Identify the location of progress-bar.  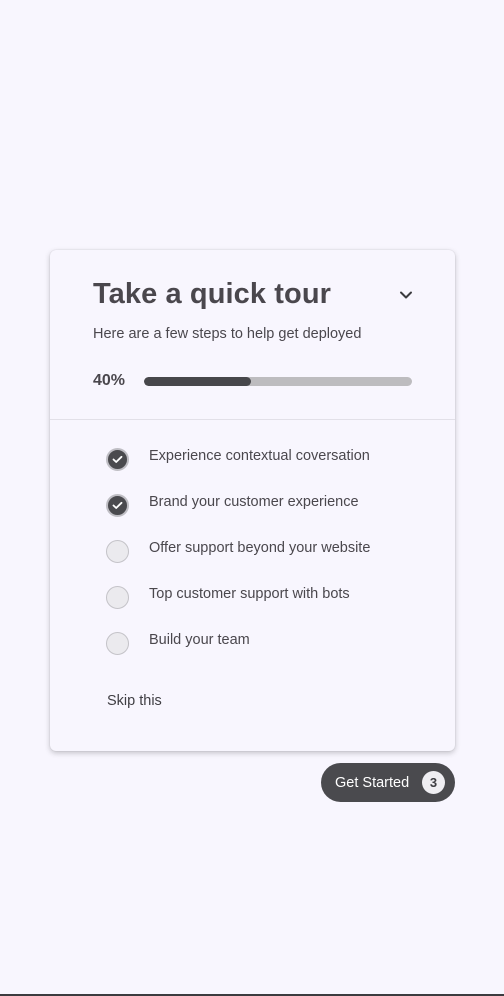
(278, 381).